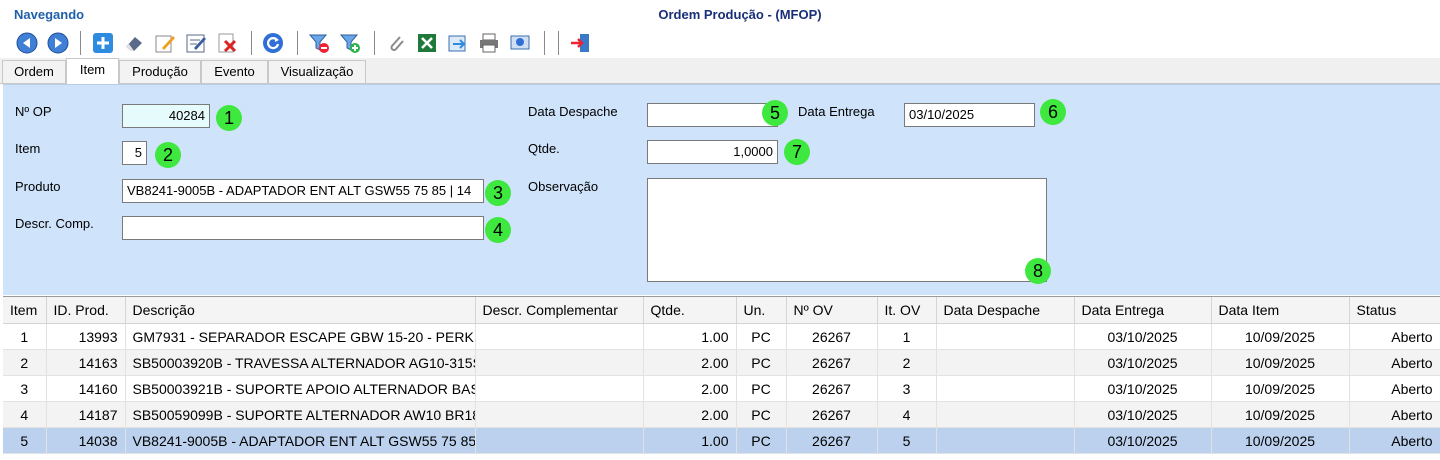 This screenshot has width=1440, height=460. What do you see at coordinates (160, 71) in the screenshot?
I see `tab-producao: Produção` at bounding box center [160, 71].